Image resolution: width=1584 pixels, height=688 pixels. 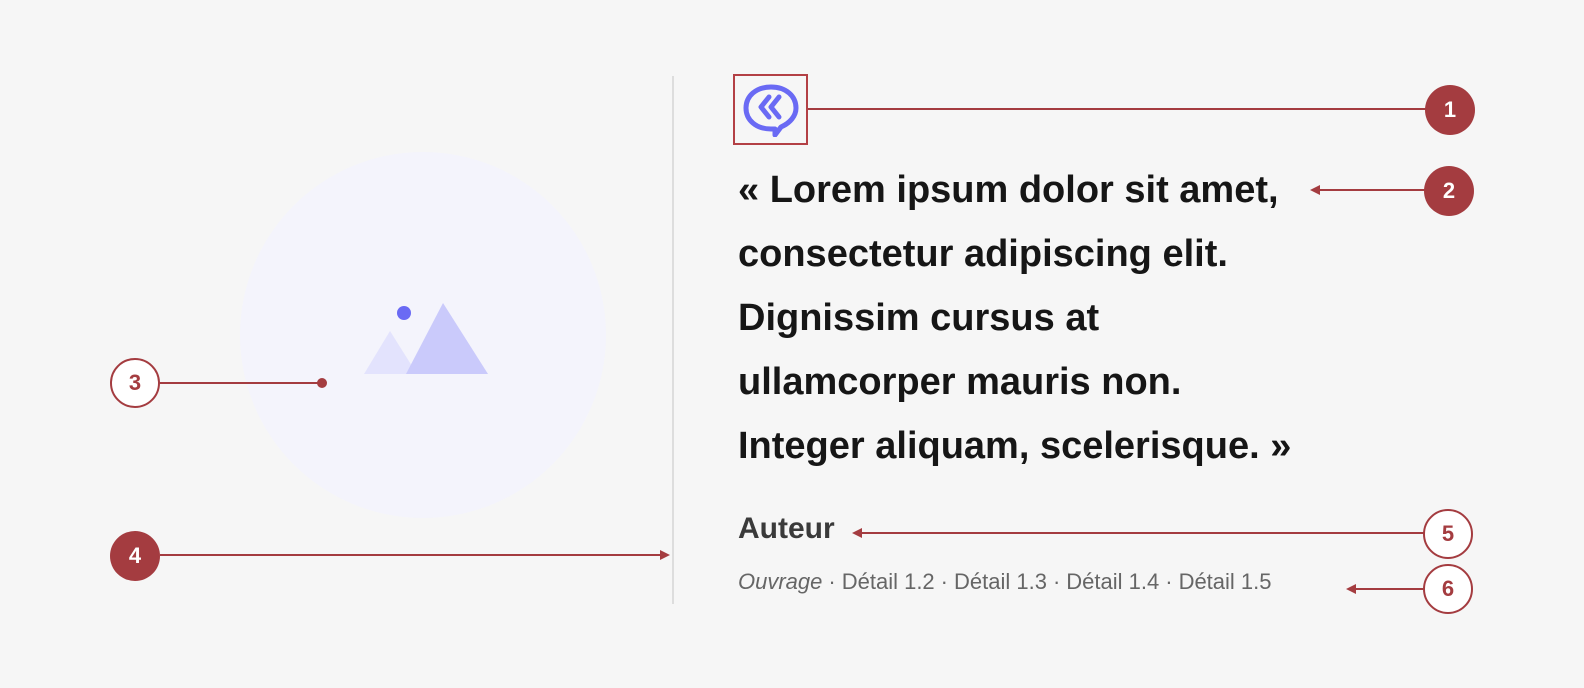 What do you see at coordinates (1449, 191) in the screenshot?
I see `marker-2: 2` at bounding box center [1449, 191].